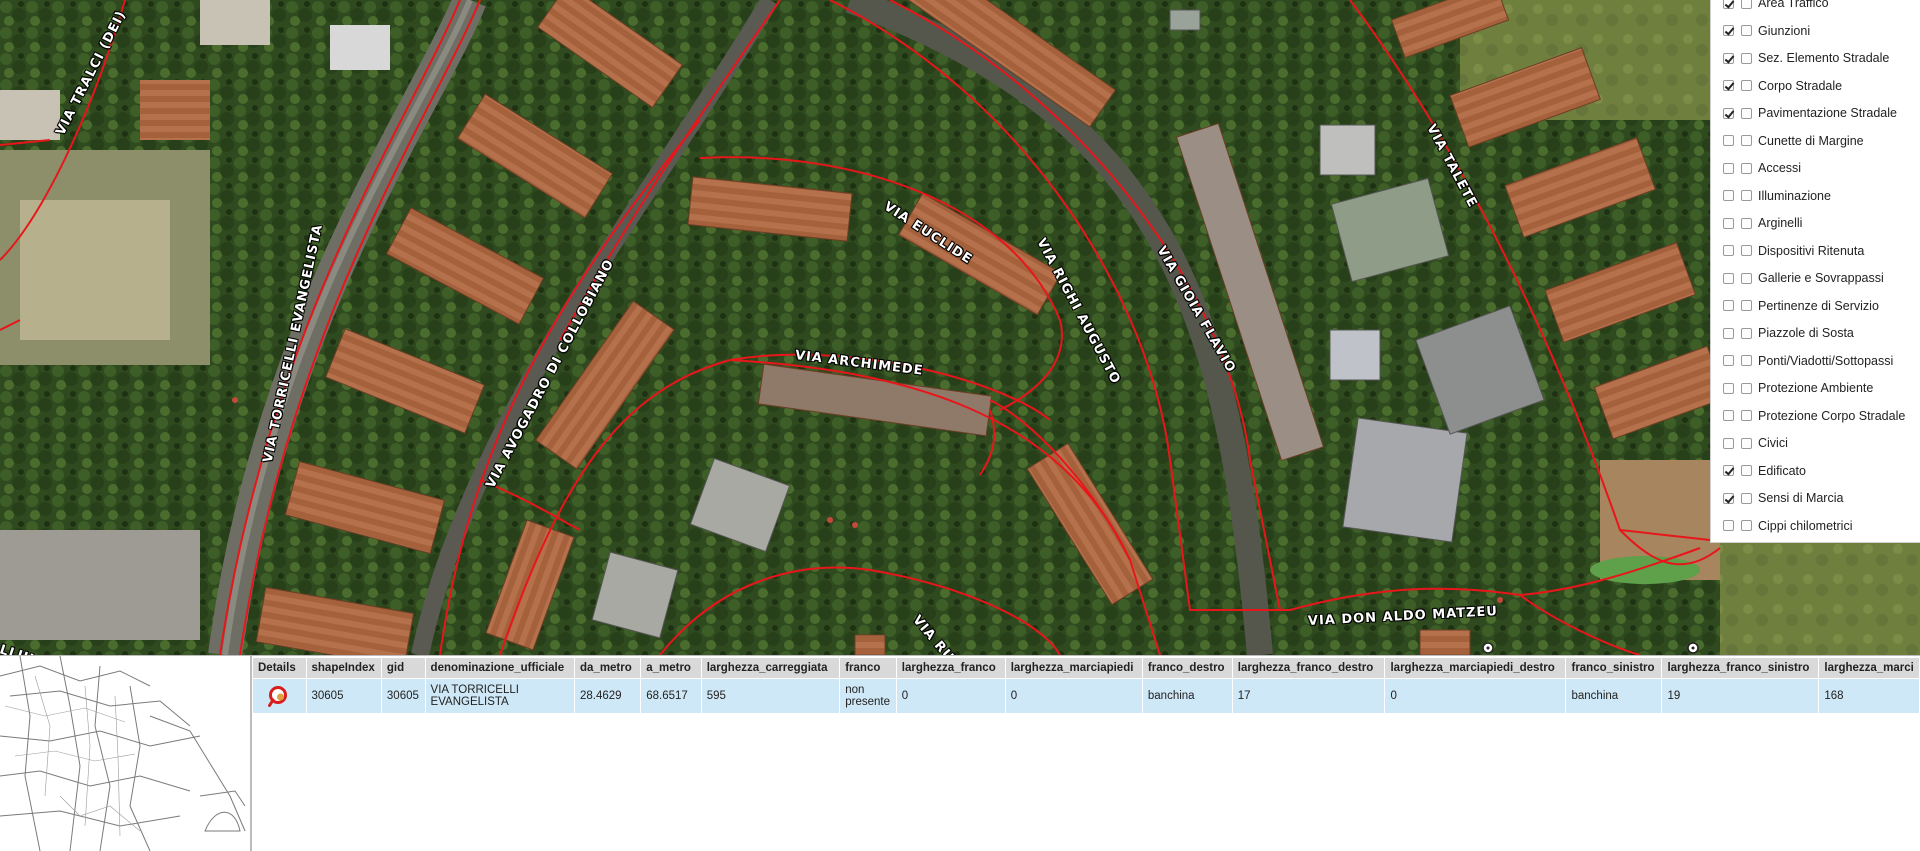  Describe the element at coordinates (671, 696) in the screenshot. I see `cell-a-metro: 68.6517` at that location.